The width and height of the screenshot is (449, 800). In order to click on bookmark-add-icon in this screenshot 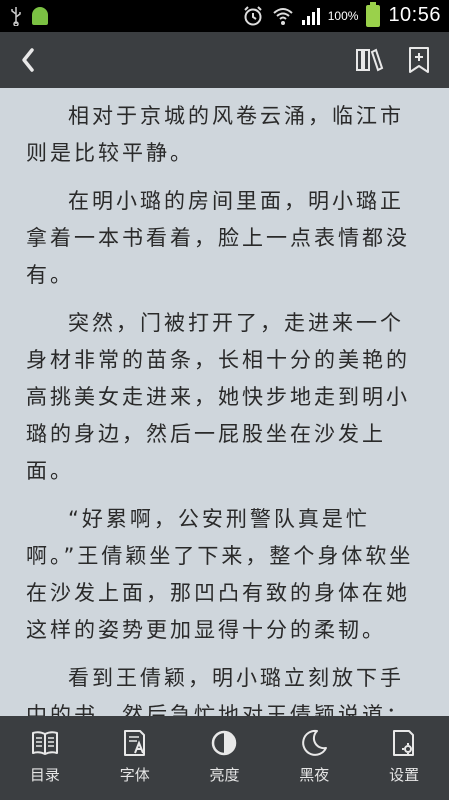, I will do `click(419, 60)`.